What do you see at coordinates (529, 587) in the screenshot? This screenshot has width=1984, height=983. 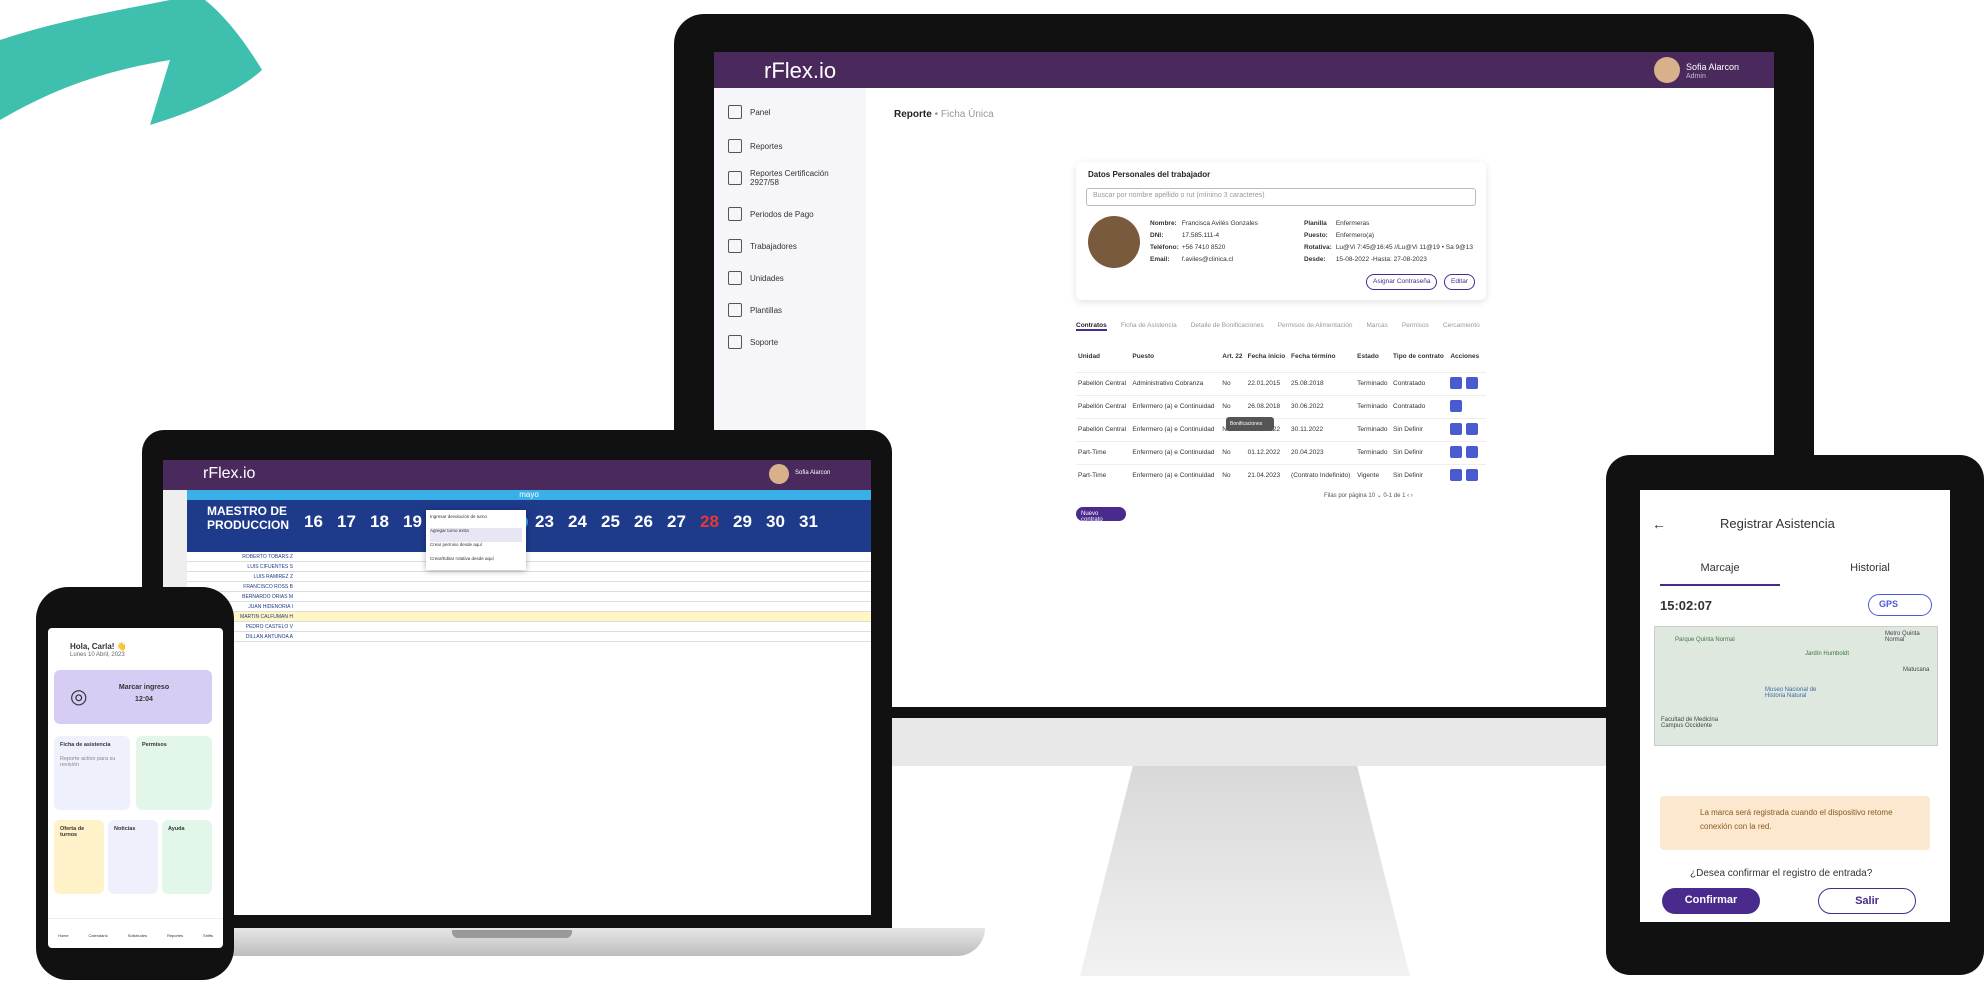 I see `table-row: FRANCISCO ROSS B` at bounding box center [529, 587].